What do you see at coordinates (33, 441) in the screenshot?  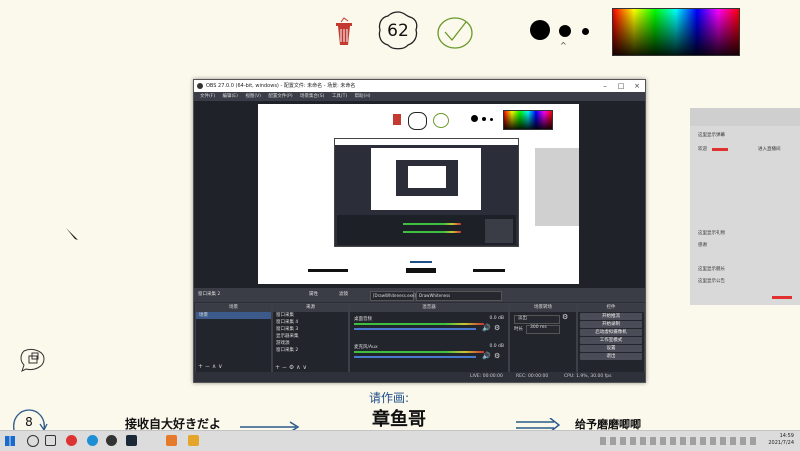 I see `search-icon` at bounding box center [33, 441].